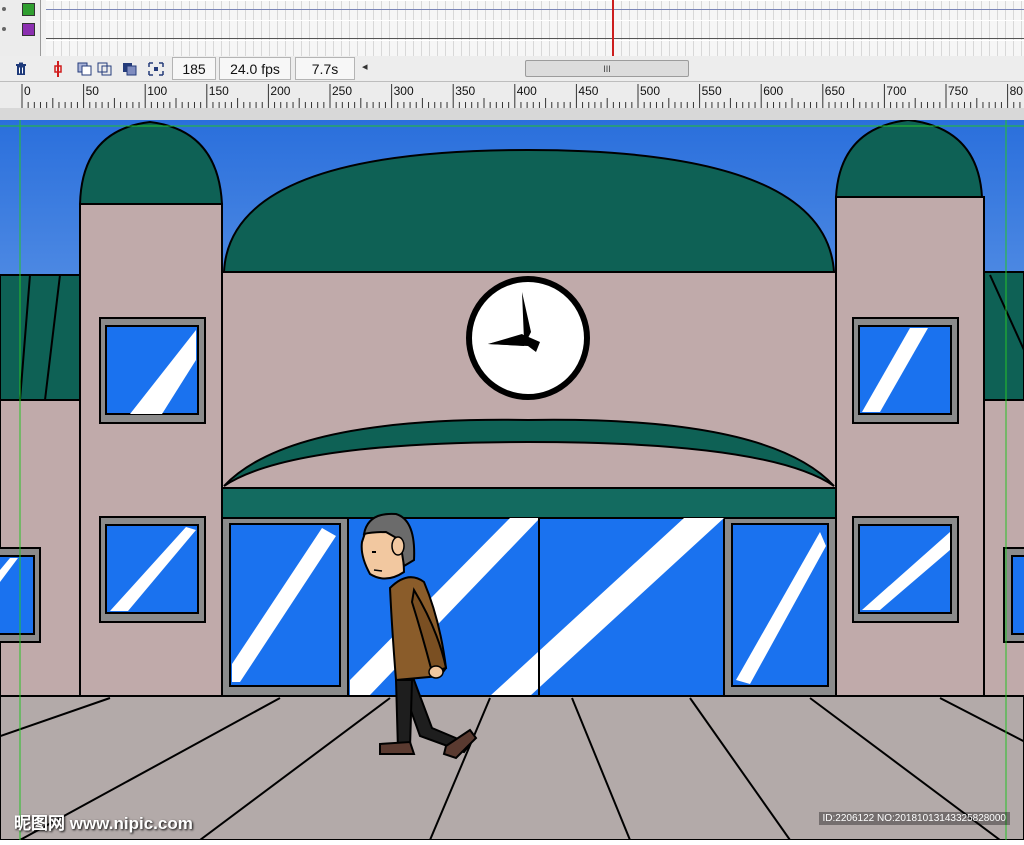 This screenshot has height=845, width=1024. Describe the element at coordinates (103, 823) in the screenshot. I see `watermark-logo: 昵图网 www.nipic.com` at that location.